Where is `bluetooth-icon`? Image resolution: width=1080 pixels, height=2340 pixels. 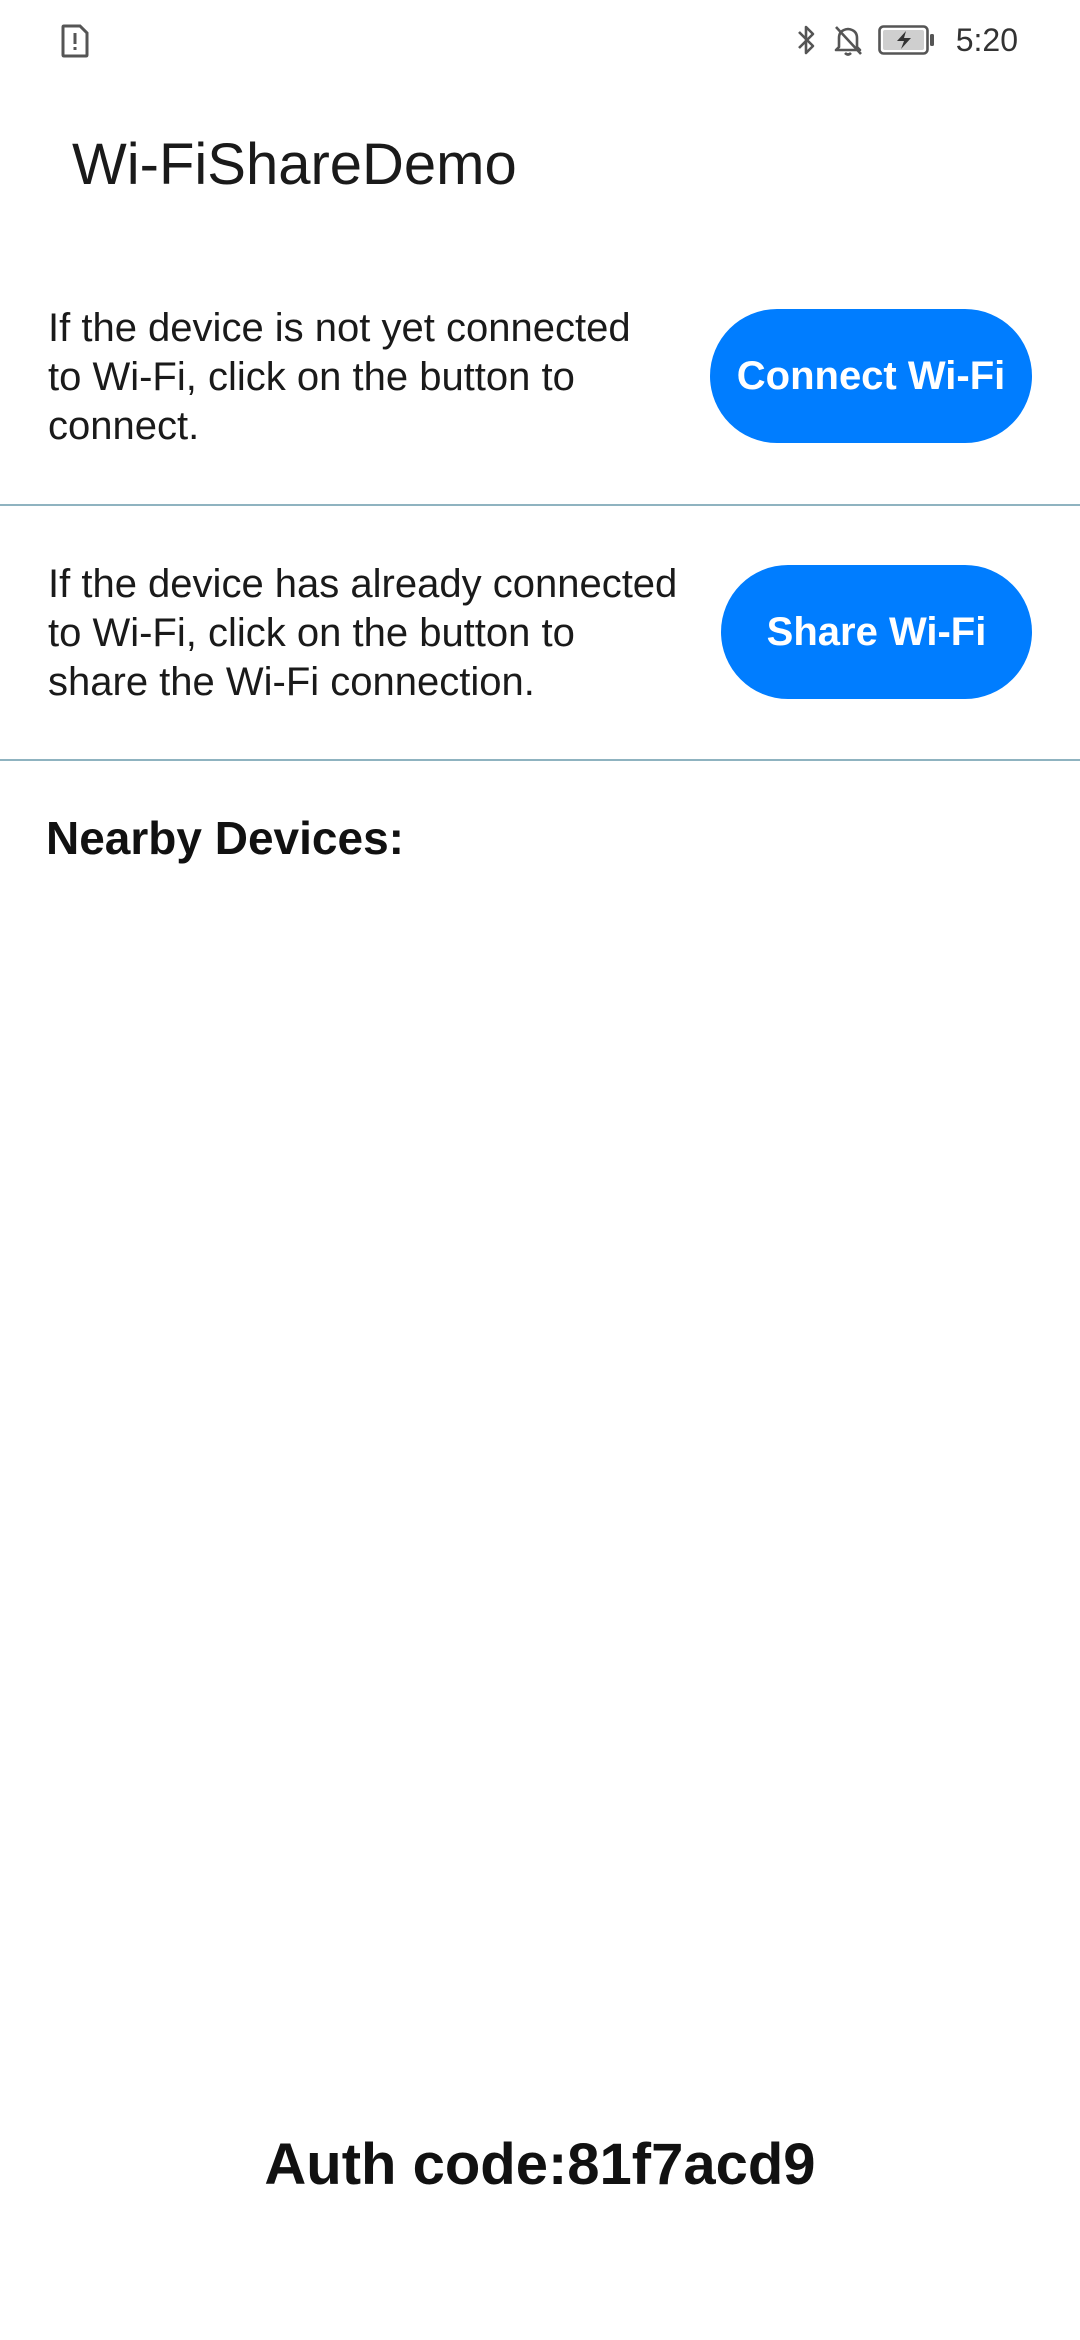 bluetooth-icon is located at coordinates (806, 40).